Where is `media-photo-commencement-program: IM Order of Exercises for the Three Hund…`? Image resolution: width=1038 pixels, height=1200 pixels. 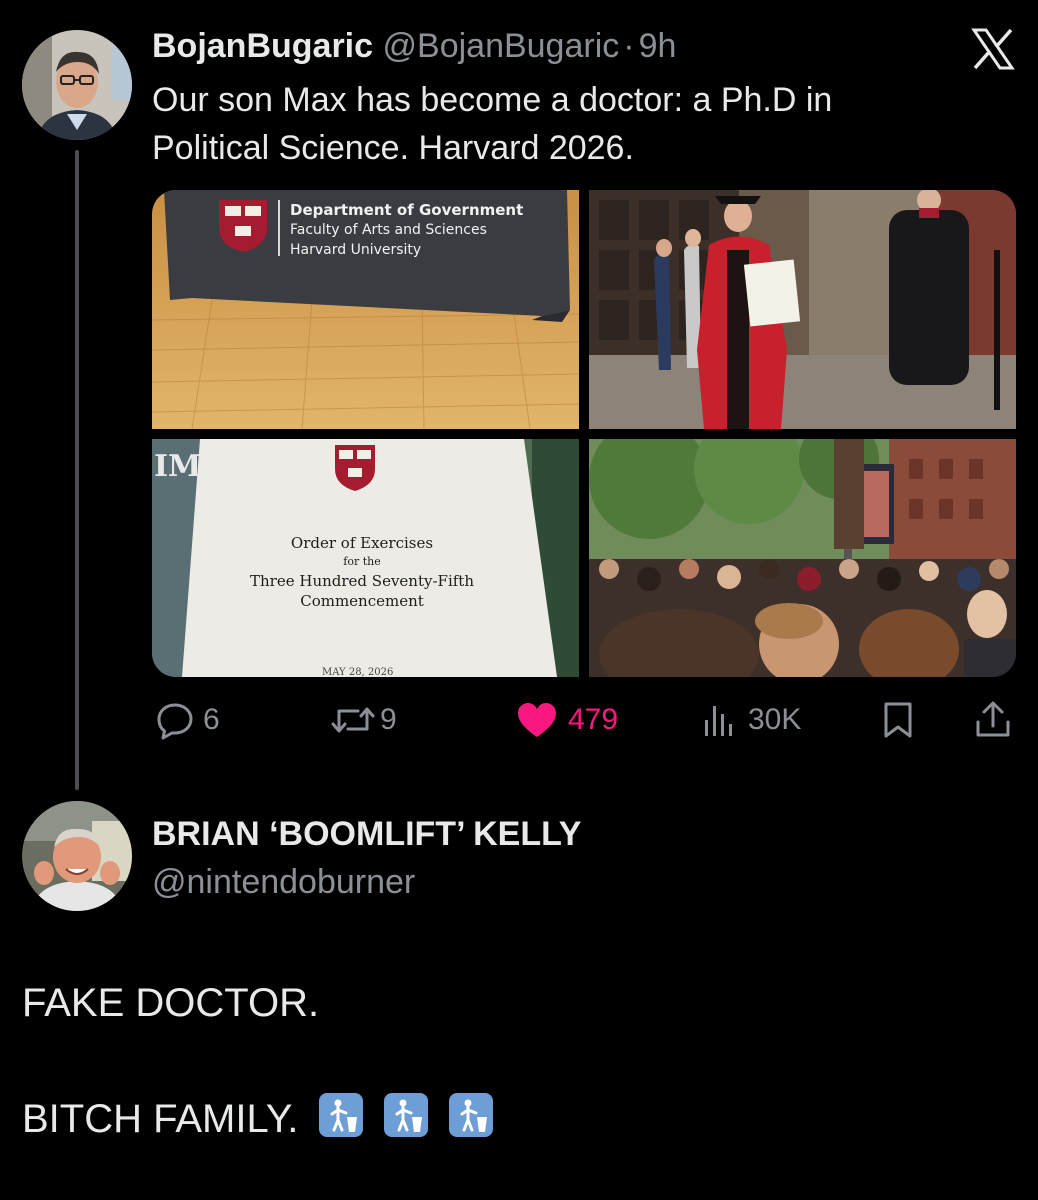 media-photo-commencement-program: IM Order of Exercises for the Three Hund… is located at coordinates (365, 558).